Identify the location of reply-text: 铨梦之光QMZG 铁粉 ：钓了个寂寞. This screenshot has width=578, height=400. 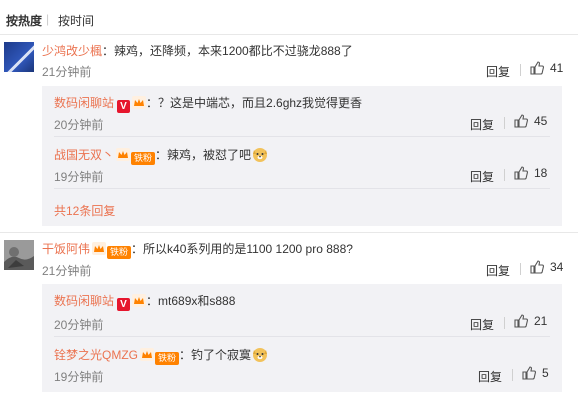
(161, 355).